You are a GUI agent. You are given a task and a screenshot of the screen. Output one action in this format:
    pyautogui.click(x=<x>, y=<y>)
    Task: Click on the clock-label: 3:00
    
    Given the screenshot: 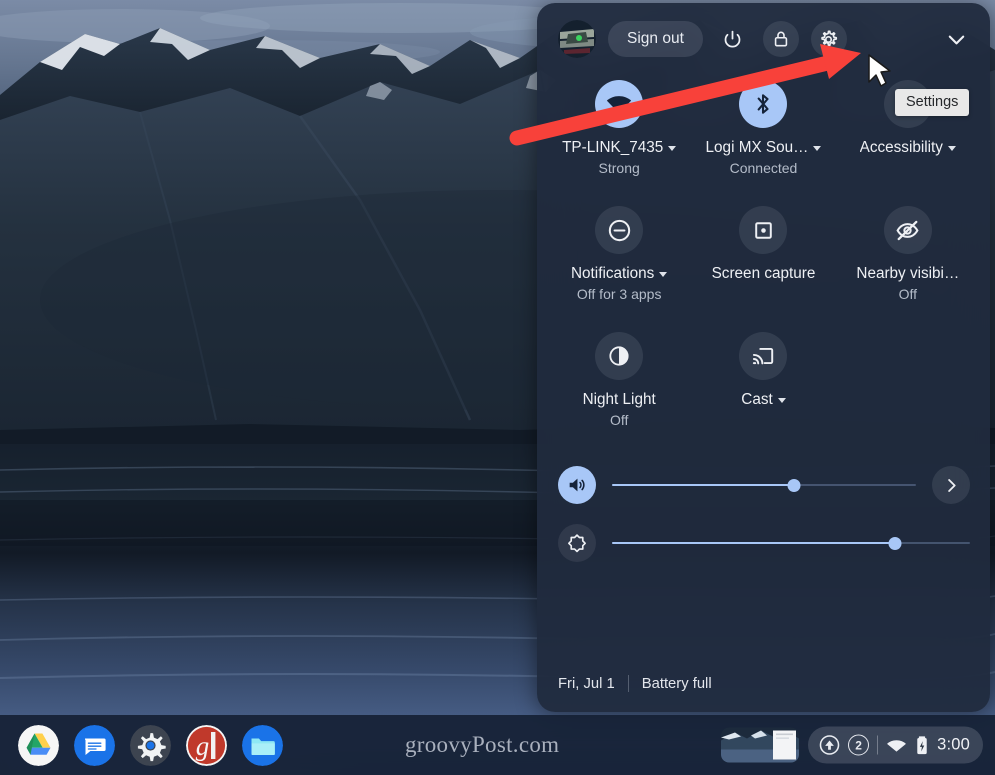 What is the action you would take?
    pyautogui.click(x=953, y=745)
    